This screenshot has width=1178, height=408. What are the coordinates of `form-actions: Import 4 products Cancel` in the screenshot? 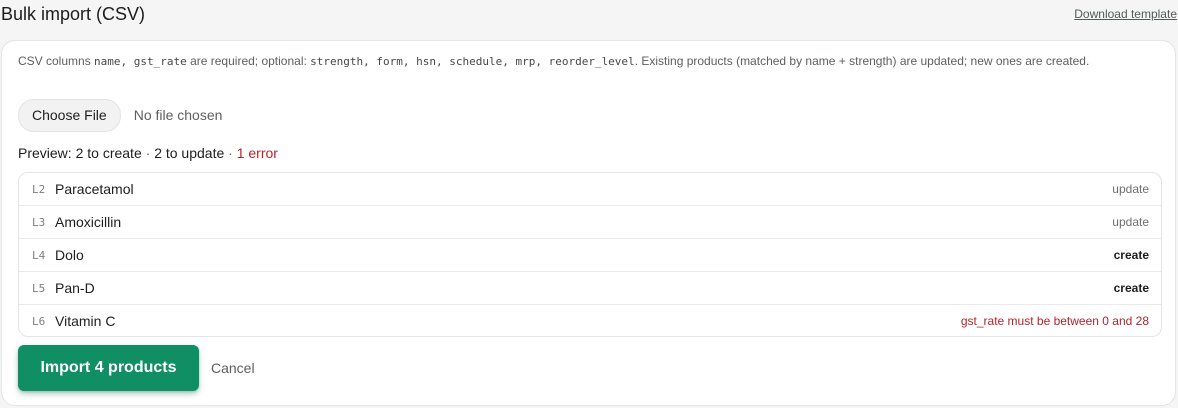 It's located at (136, 368).